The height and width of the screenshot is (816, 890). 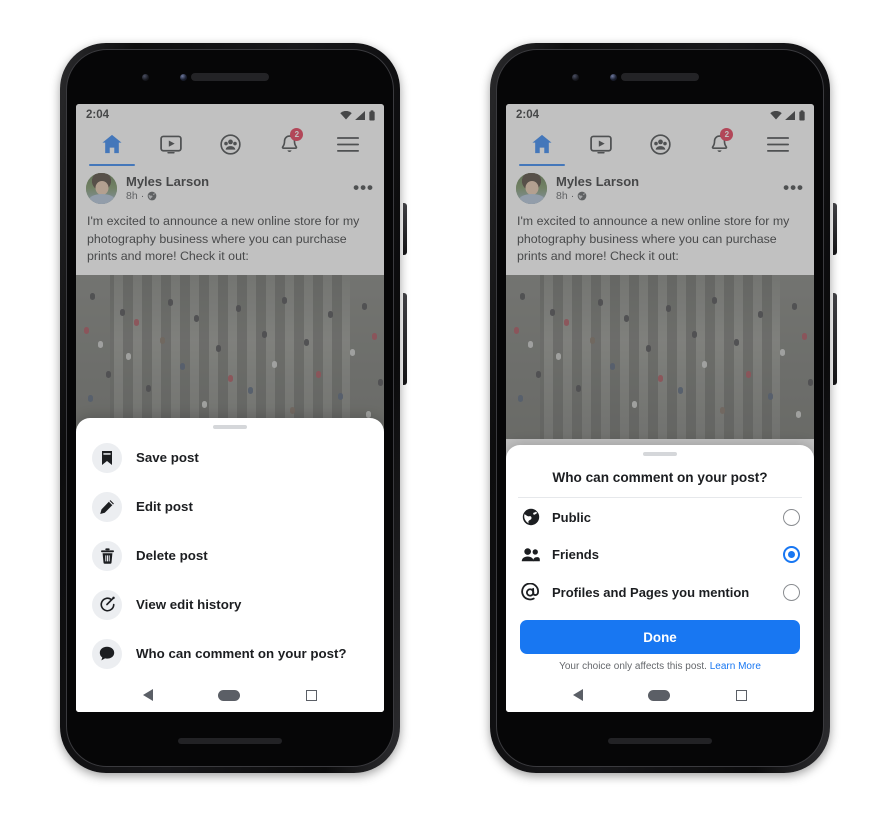 I want to click on learn-more-link: Learn More, so click(x=735, y=666).